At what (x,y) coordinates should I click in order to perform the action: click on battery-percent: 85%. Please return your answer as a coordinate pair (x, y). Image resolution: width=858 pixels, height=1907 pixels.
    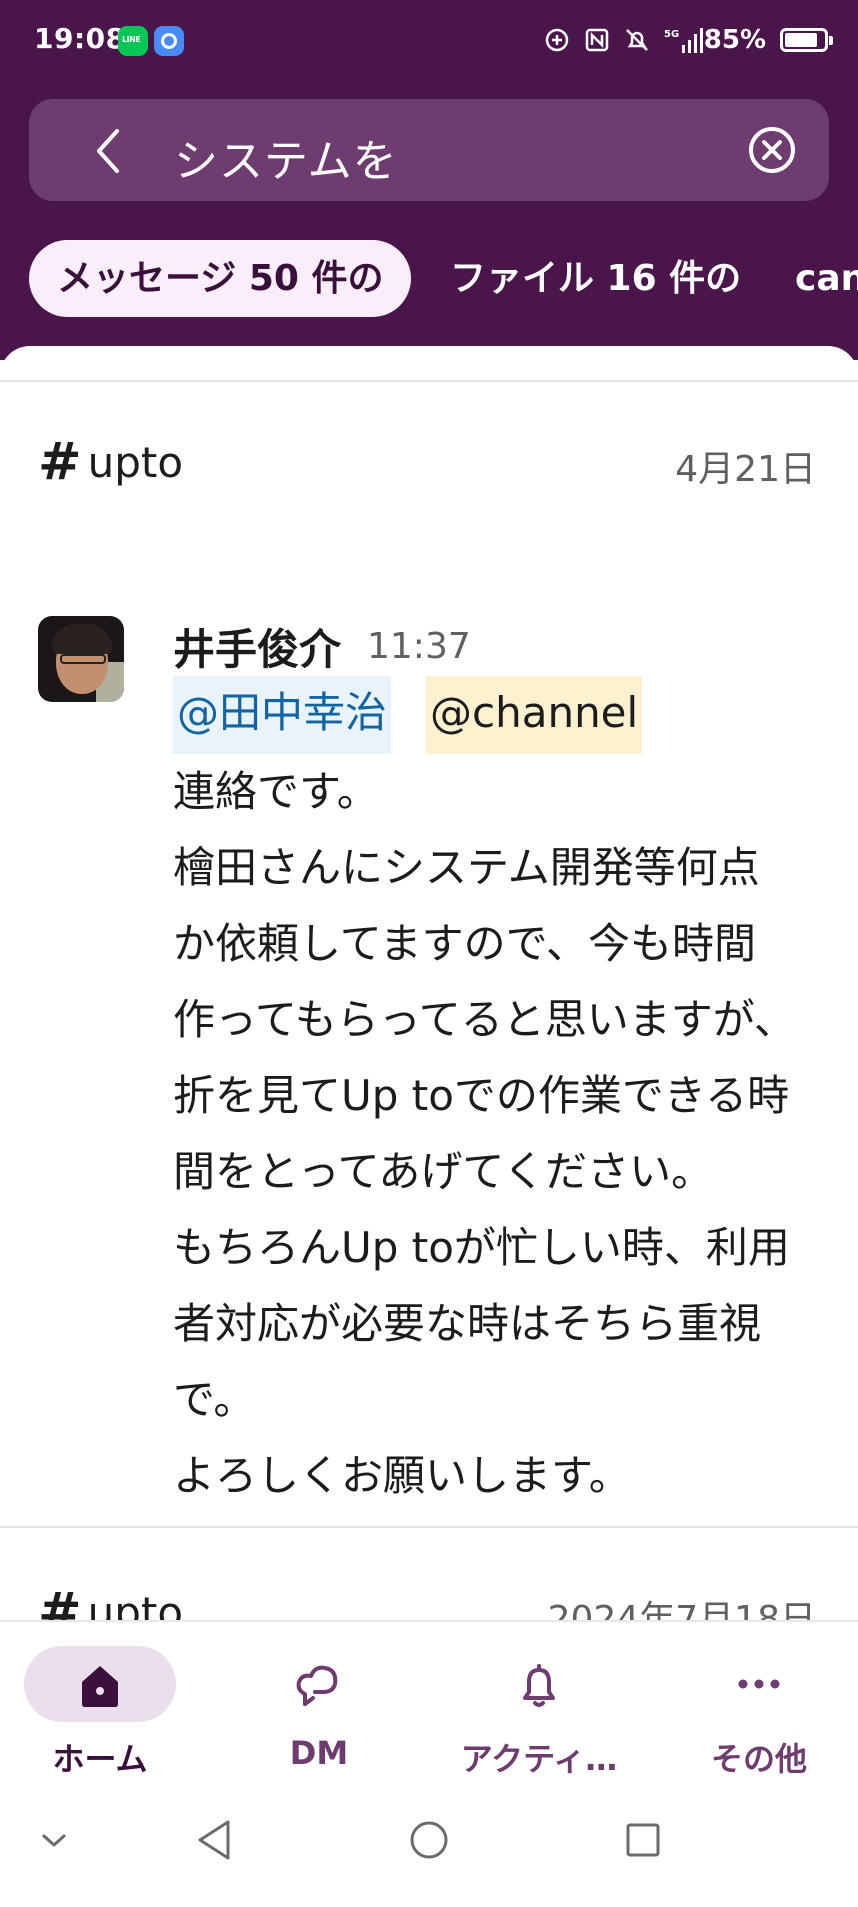
    Looking at the image, I should click on (734, 40).